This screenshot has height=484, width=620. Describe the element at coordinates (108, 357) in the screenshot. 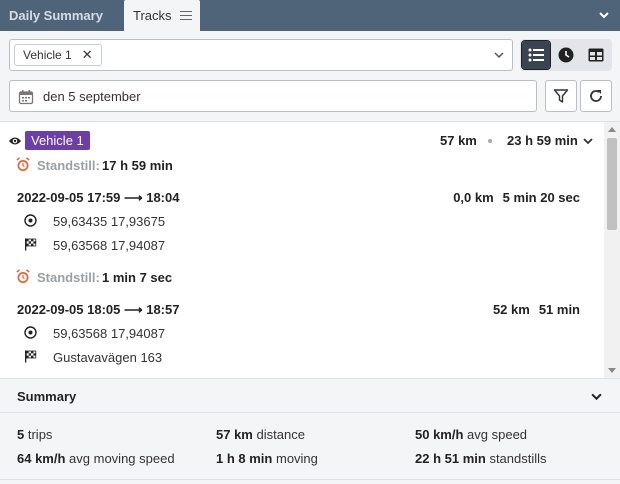

I see `end-location: Gustavavägen 163` at that location.